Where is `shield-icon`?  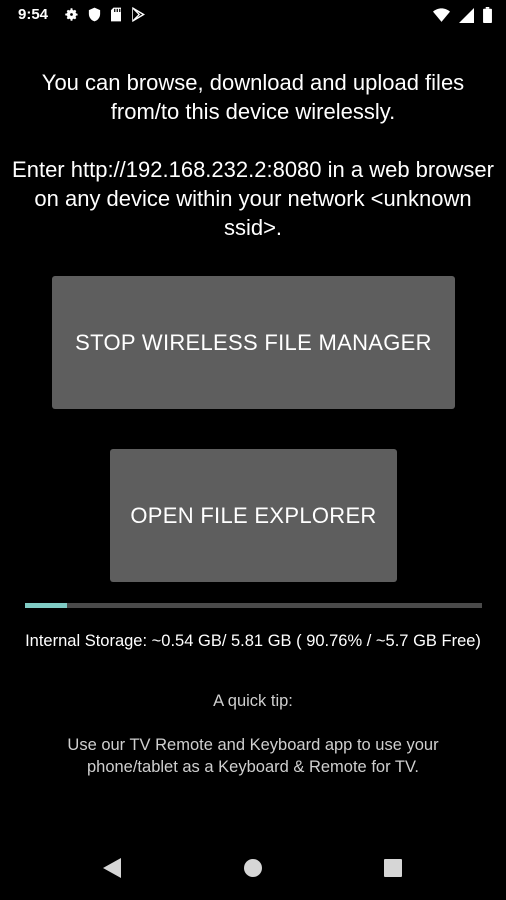
shield-icon is located at coordinates (94, 14).